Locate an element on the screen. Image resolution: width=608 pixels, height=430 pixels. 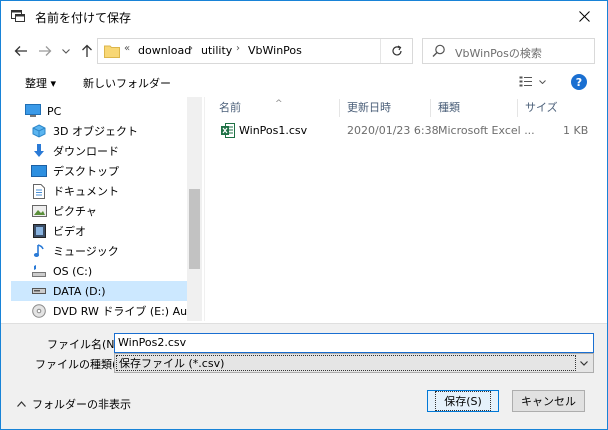
download-icon is located at coordinates (39, 151).